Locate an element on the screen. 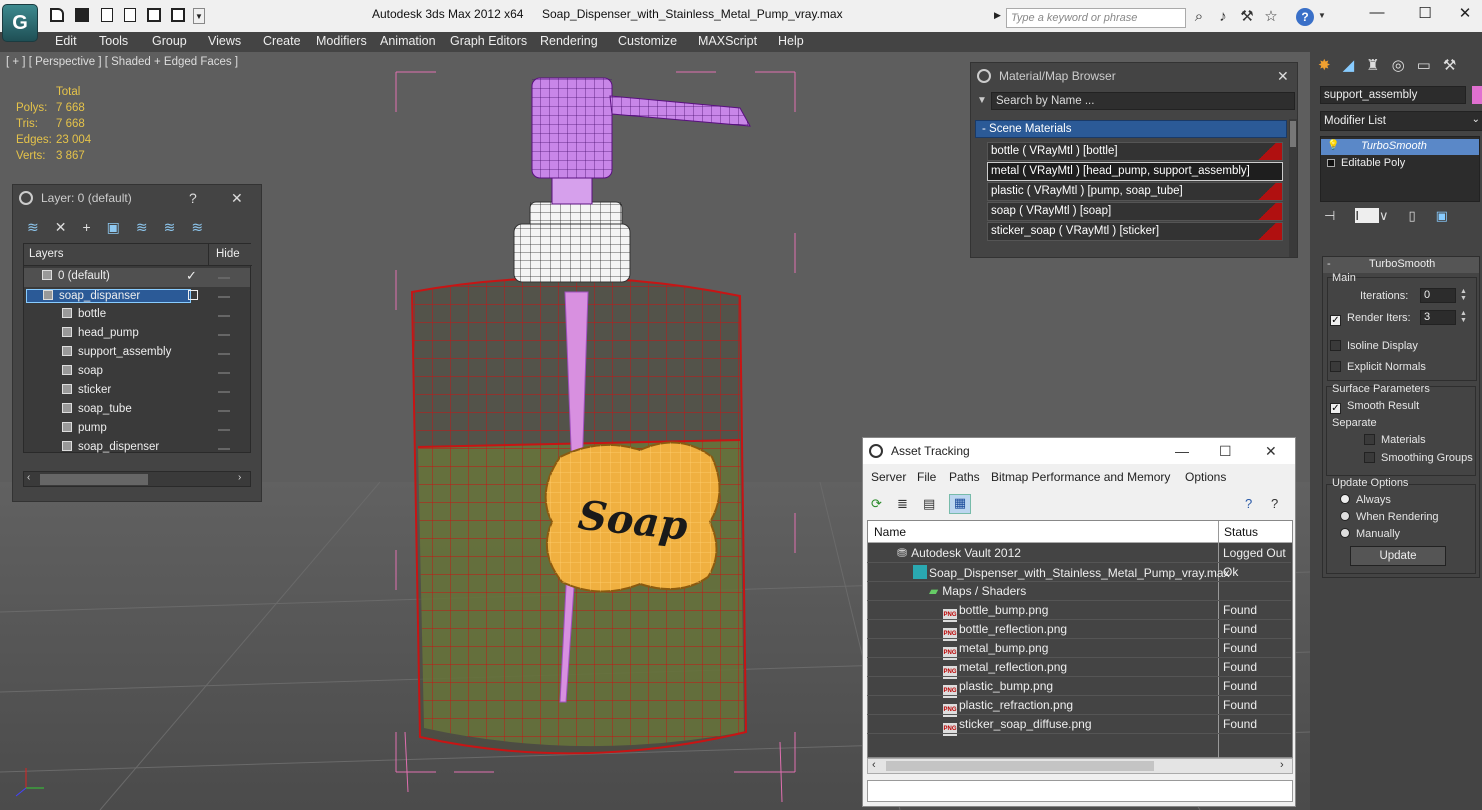 The height and width of the screenshot is (810, 1482). select-objects-icon: ▣ is located at coordinates (121, 227).